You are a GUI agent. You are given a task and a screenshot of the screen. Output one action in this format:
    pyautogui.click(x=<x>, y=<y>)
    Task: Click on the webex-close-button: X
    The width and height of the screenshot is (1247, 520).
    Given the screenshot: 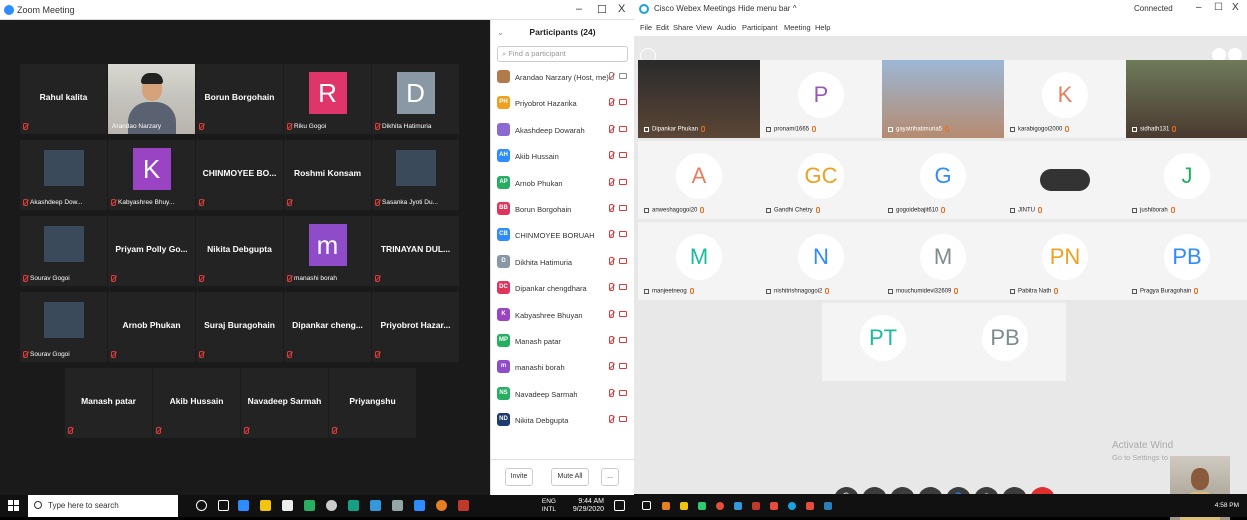 What is the action you would take?
    pyautogui.click(x=1235, y=7)
    